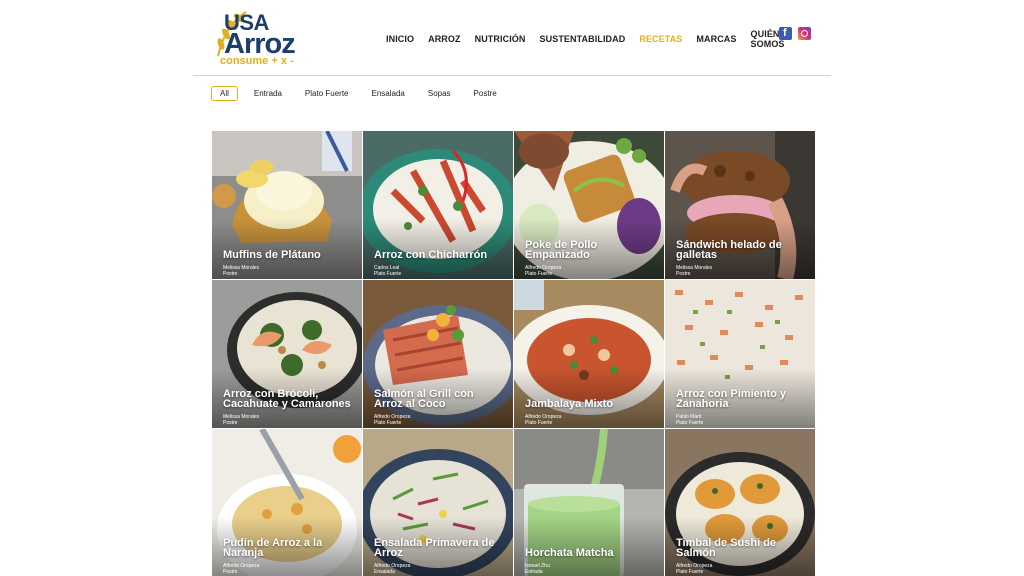  Describe the element at coordinates (272, 255) in the screenshot. I see `recipe-title: Muffins de Plátano` at that location.